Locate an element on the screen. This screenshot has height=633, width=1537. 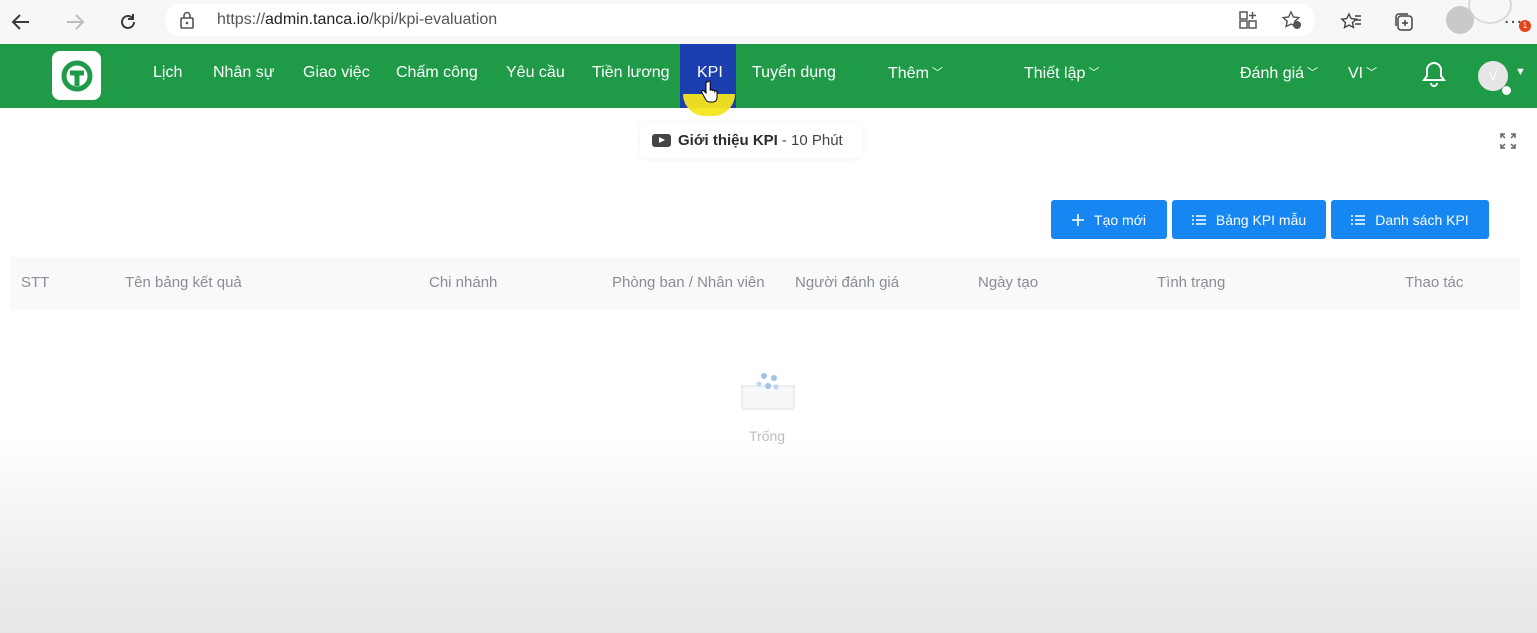
intro-duration: - 10 Phút is located at coordinates (812, 140).